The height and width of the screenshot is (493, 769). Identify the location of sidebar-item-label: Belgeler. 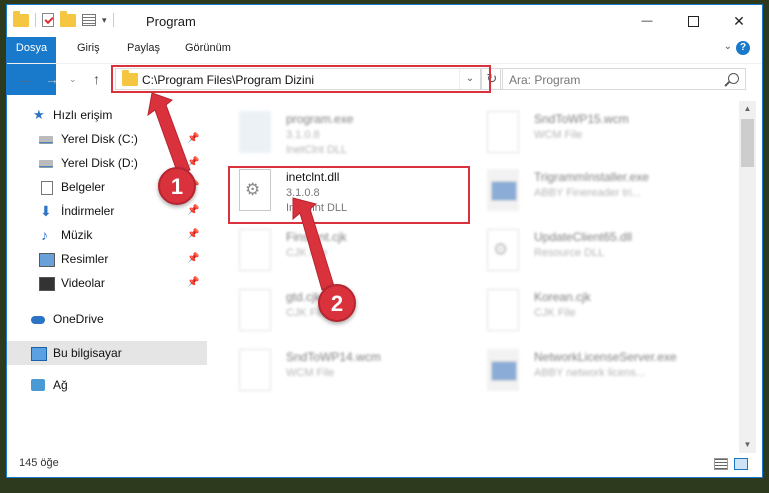
(83, 187).